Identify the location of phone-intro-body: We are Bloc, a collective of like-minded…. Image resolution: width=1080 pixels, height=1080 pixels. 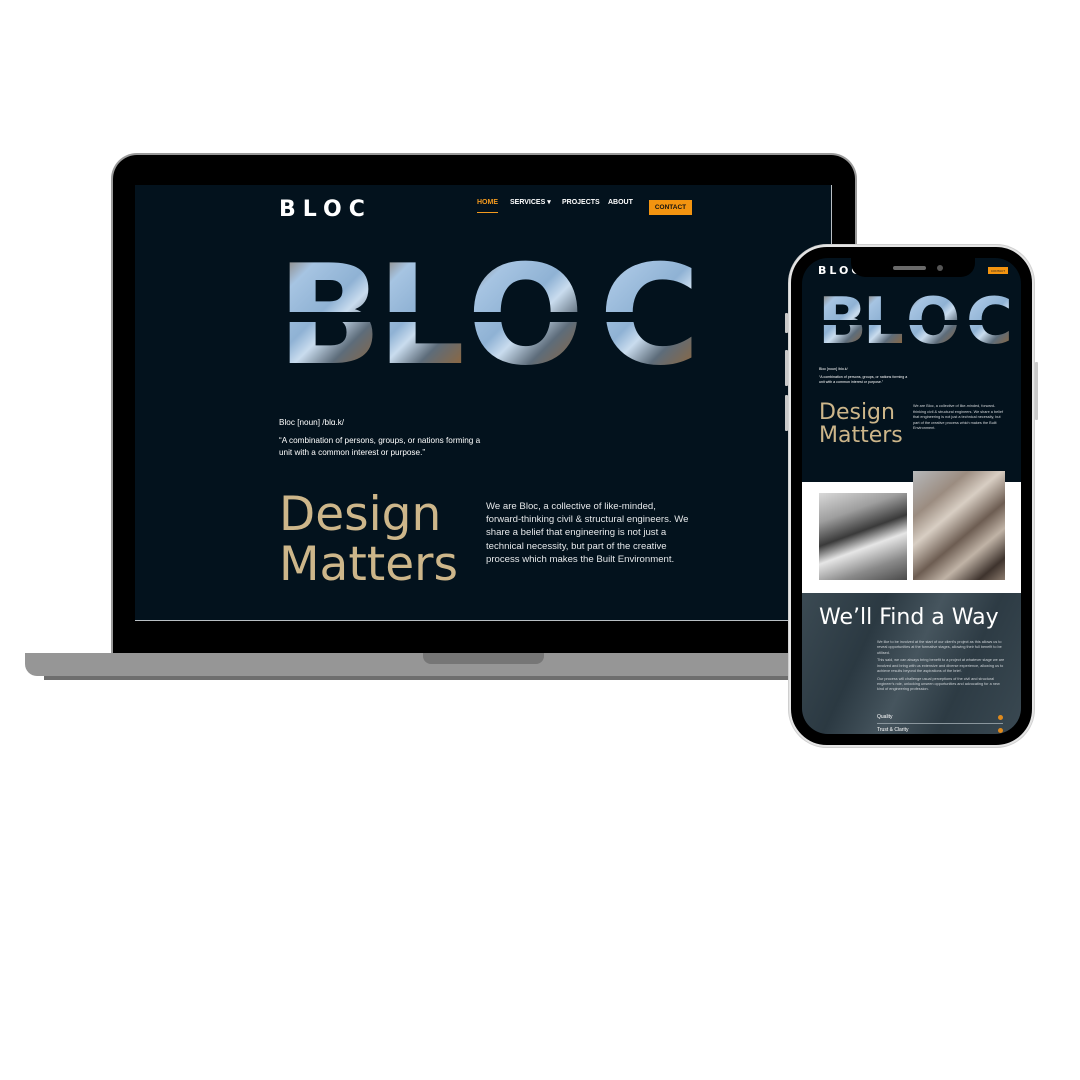
(958, 417).